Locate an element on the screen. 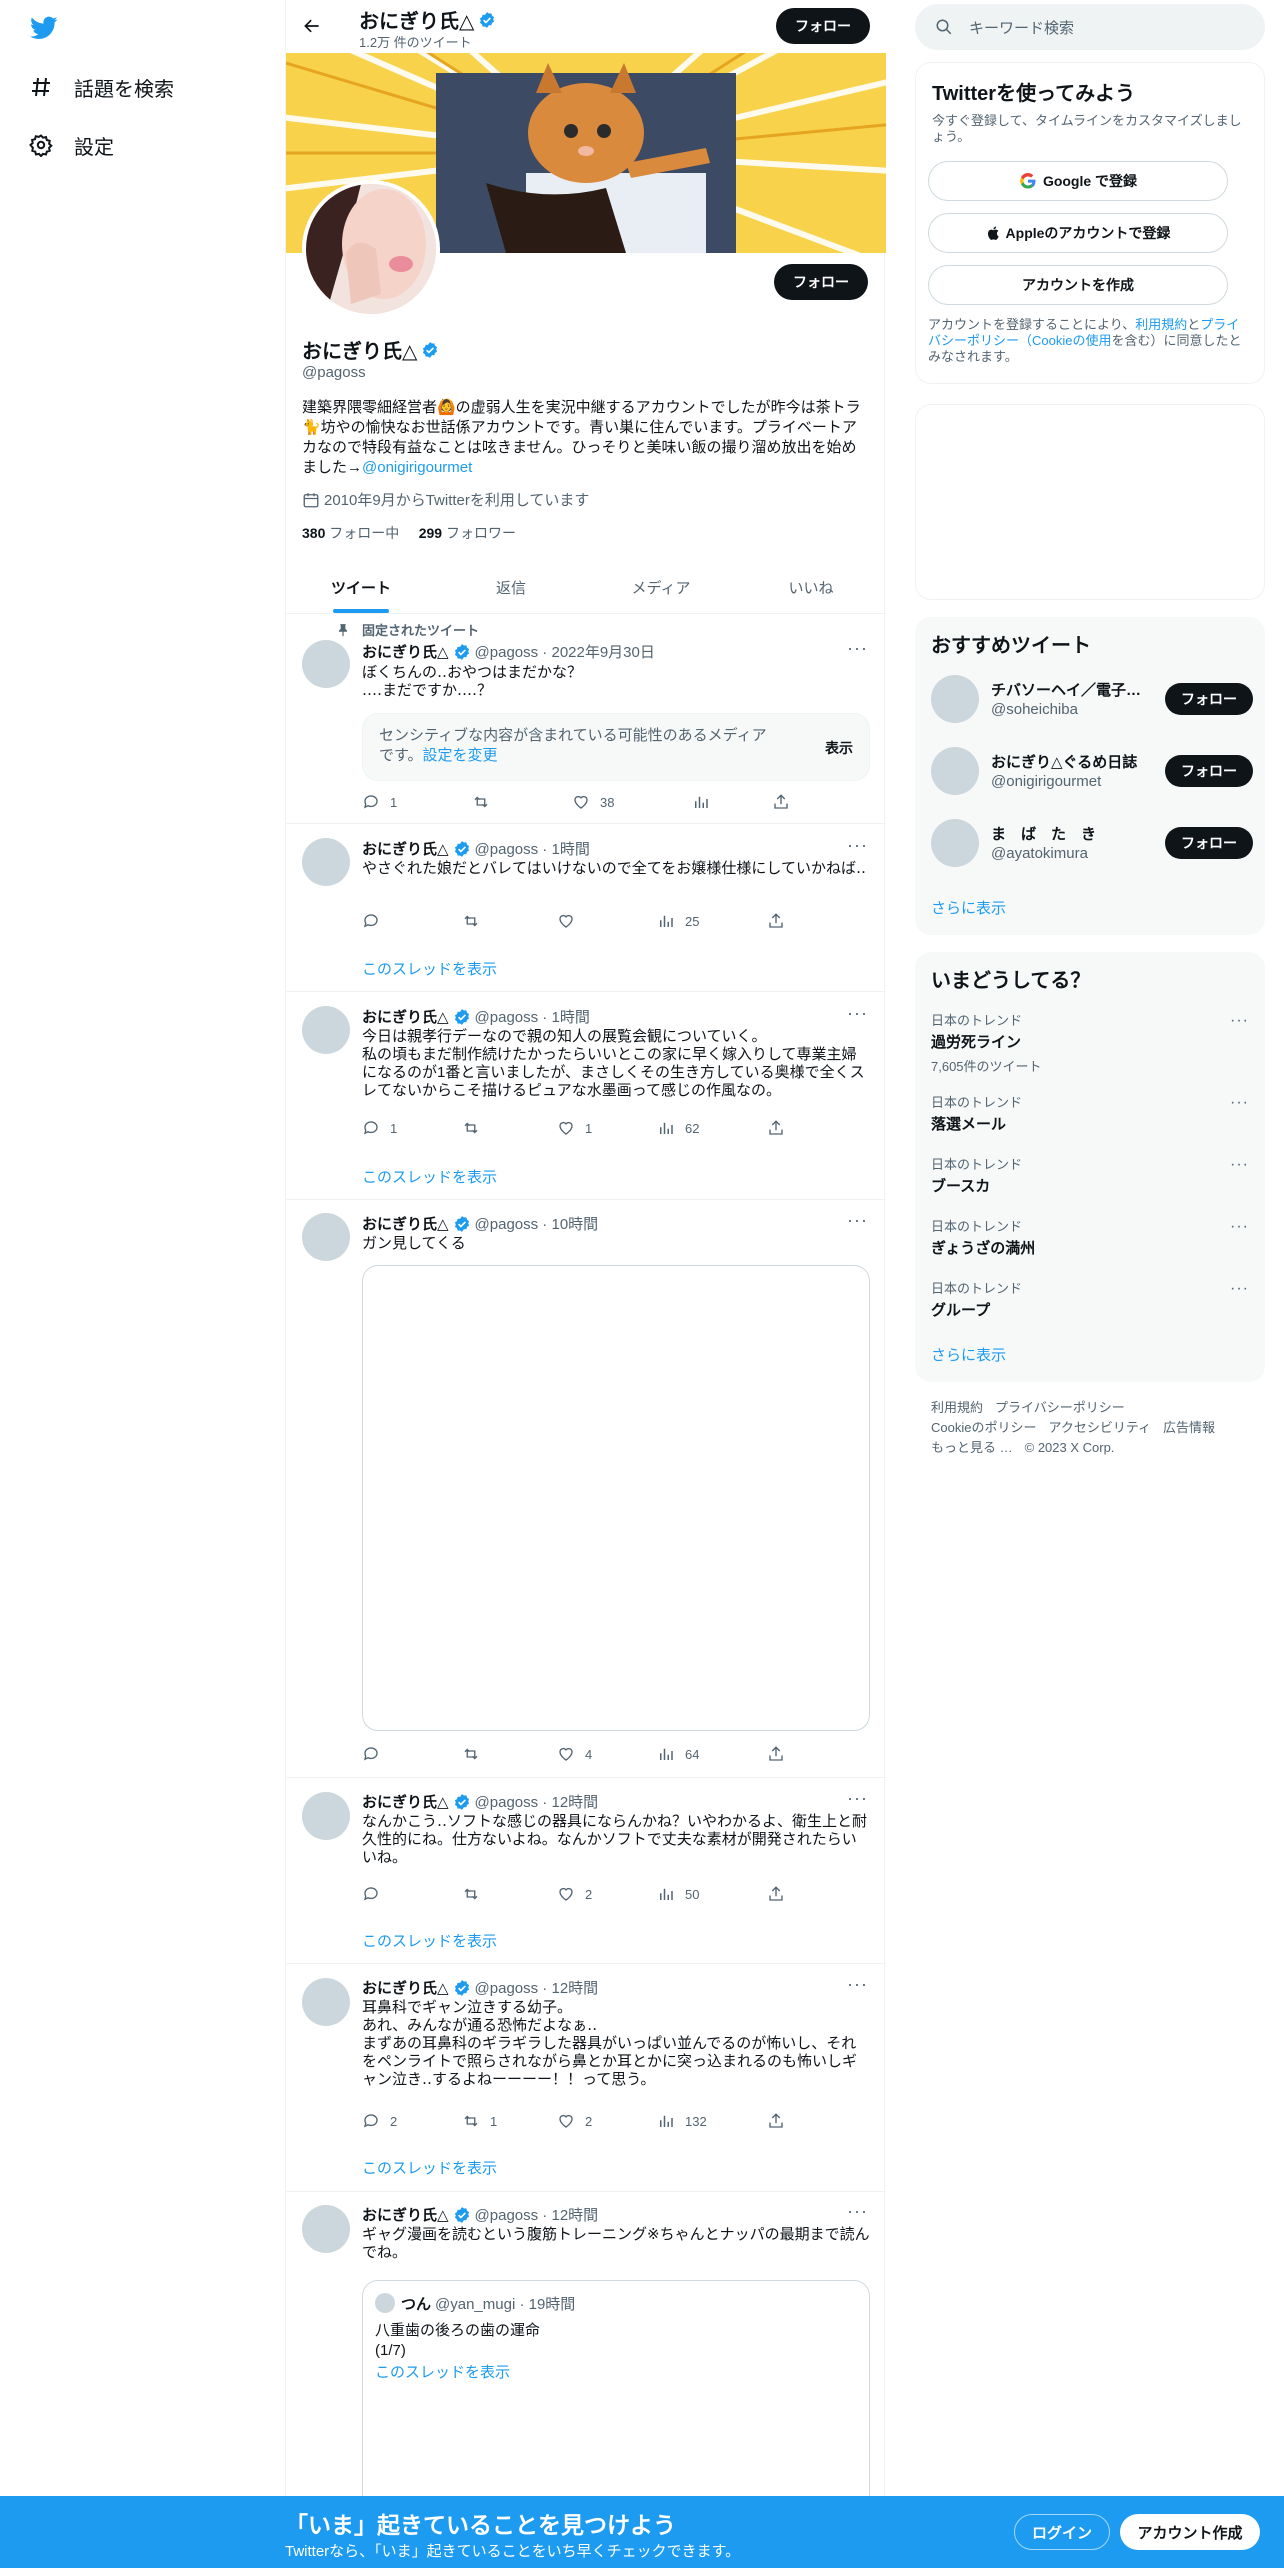  trend-item: 日本のトレンド ブースカ ··· is located at coordinates (1090, 1175).